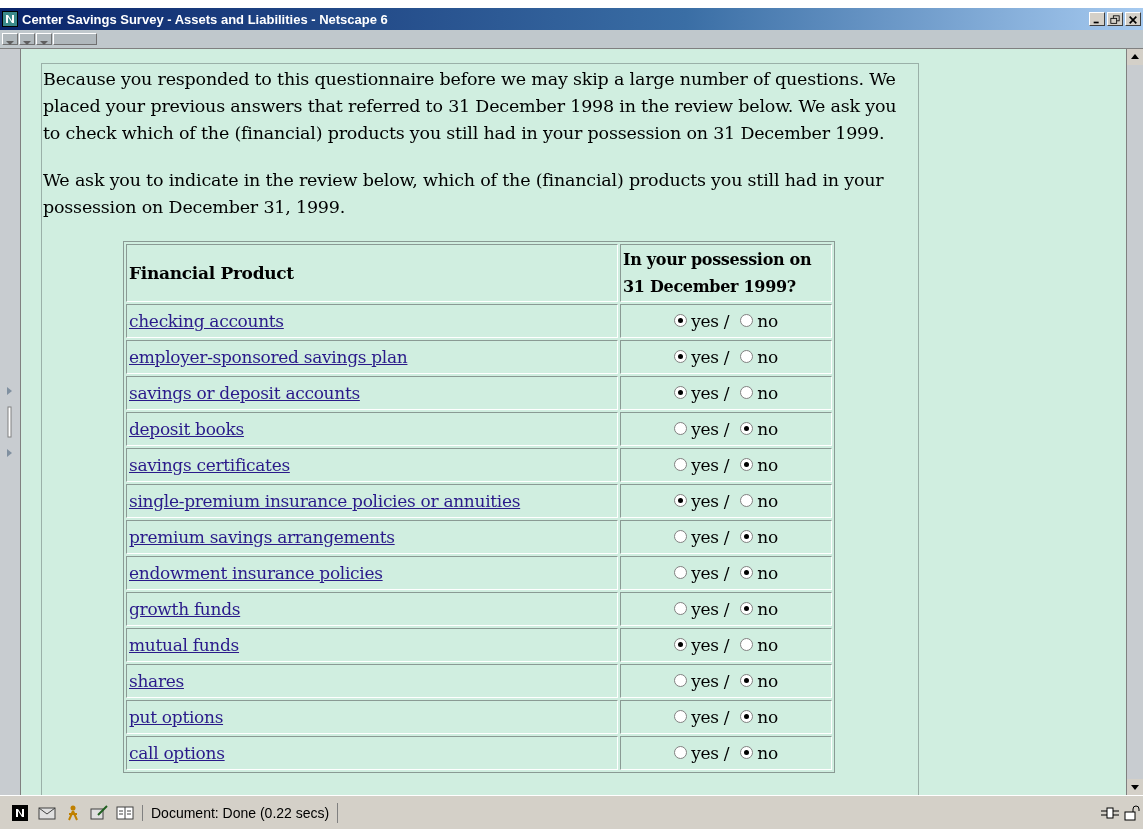 This screenshot has width=1143, height=829. Describe the element at coordinates (726, 273) in the screenshot. I see `column-header: In your possession on 31 December 1999?` at that location.